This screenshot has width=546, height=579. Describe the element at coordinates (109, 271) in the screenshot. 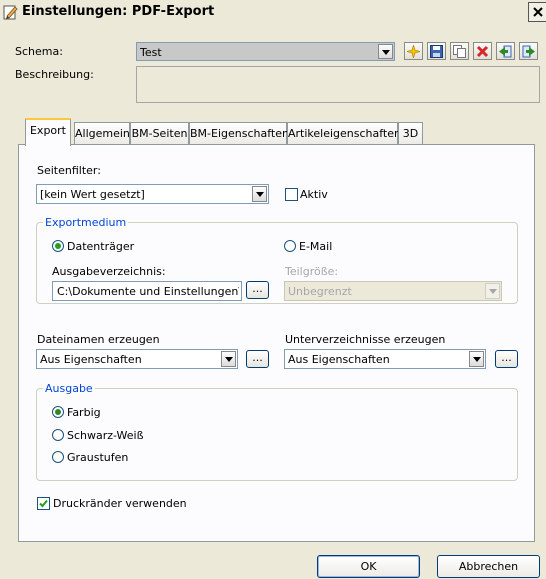

I see `output-dir-label: Ausgabeverzeichnis:` at that location.